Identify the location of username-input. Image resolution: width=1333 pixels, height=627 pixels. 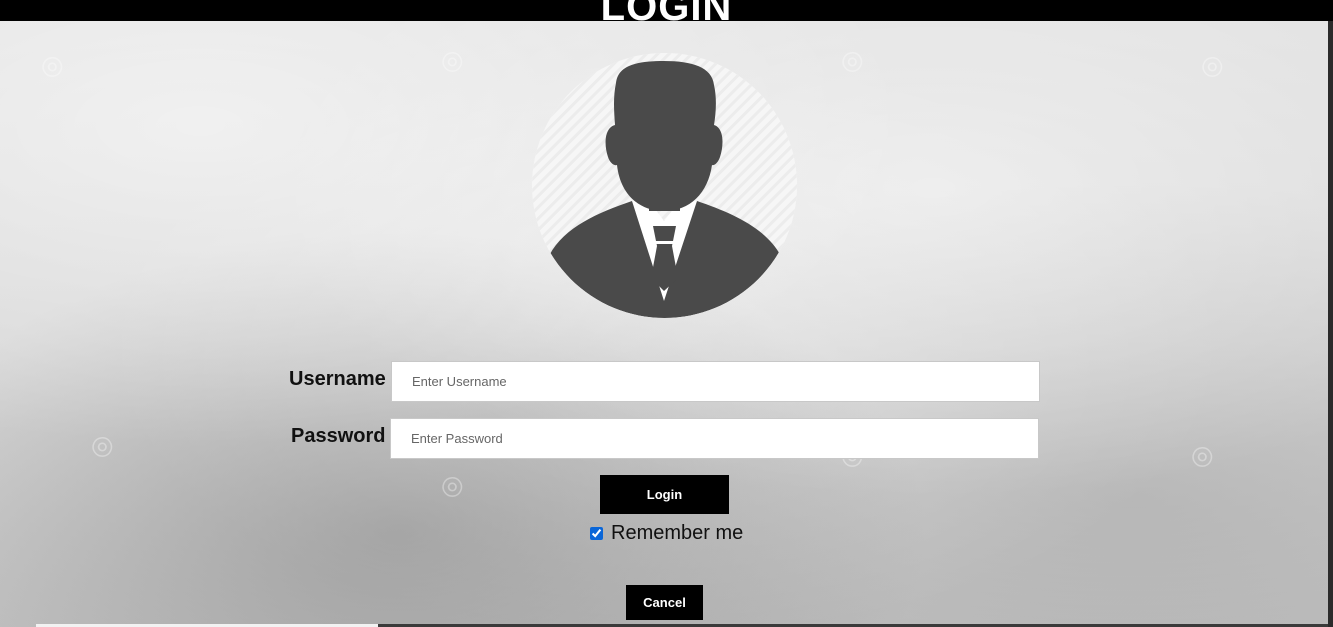
(715, 381).